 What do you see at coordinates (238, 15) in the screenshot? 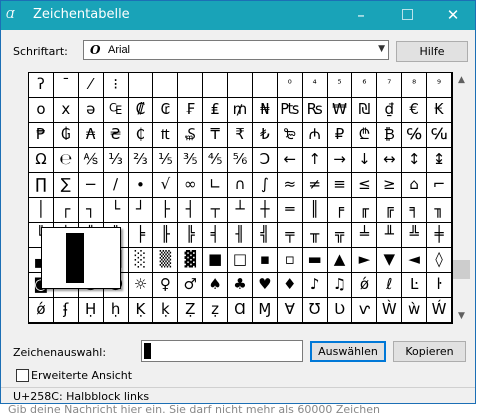
I see `title-bar: Ɑ Zeichentabelle – ✕` at bounding box center [238, 15].